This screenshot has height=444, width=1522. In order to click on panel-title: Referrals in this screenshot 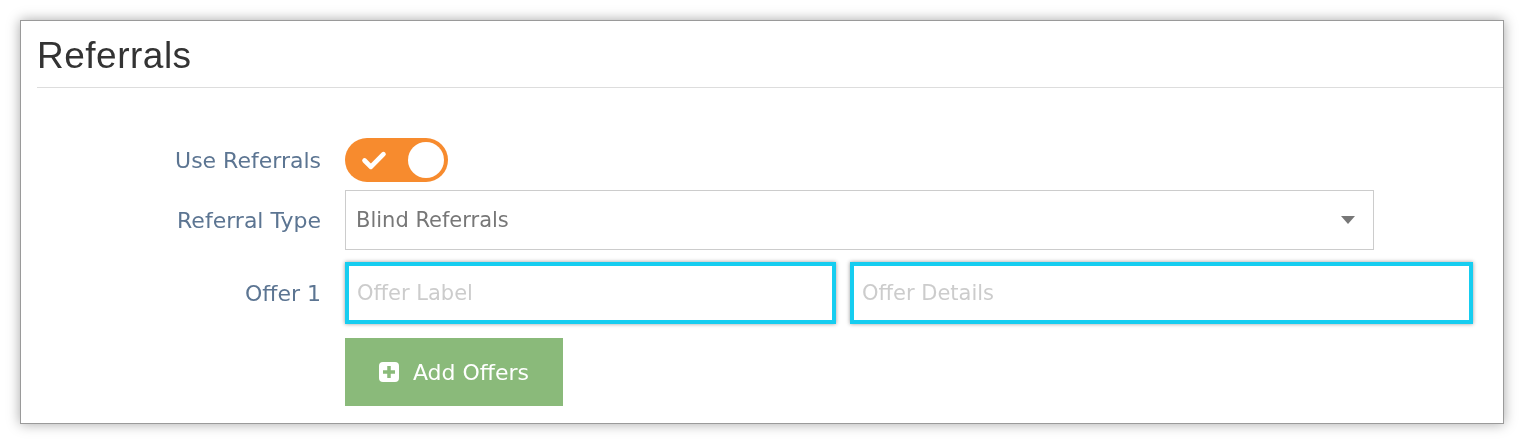, I will do `click(115, 56)`.